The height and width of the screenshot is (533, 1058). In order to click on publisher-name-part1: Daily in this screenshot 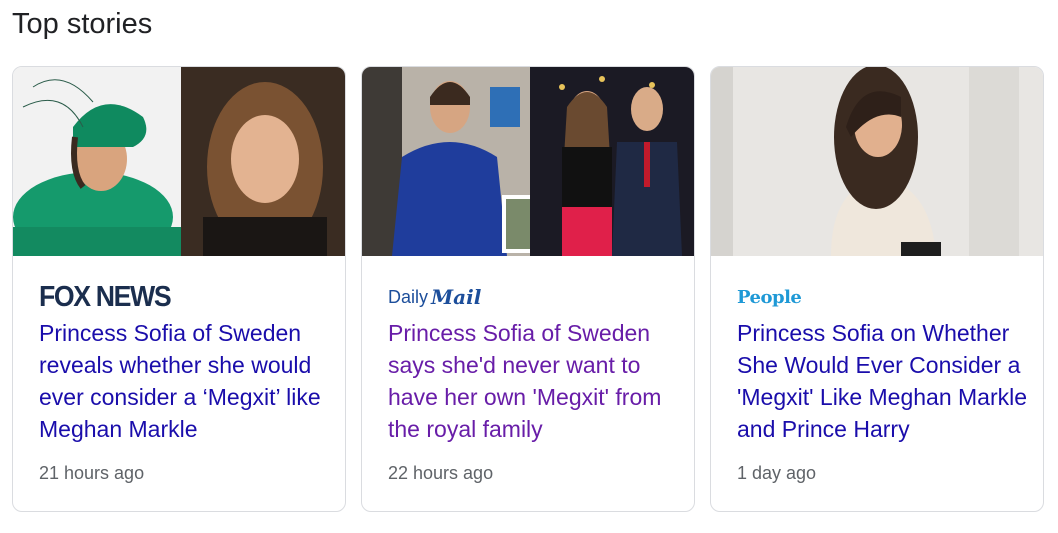, I will do `click(408, 296)`.